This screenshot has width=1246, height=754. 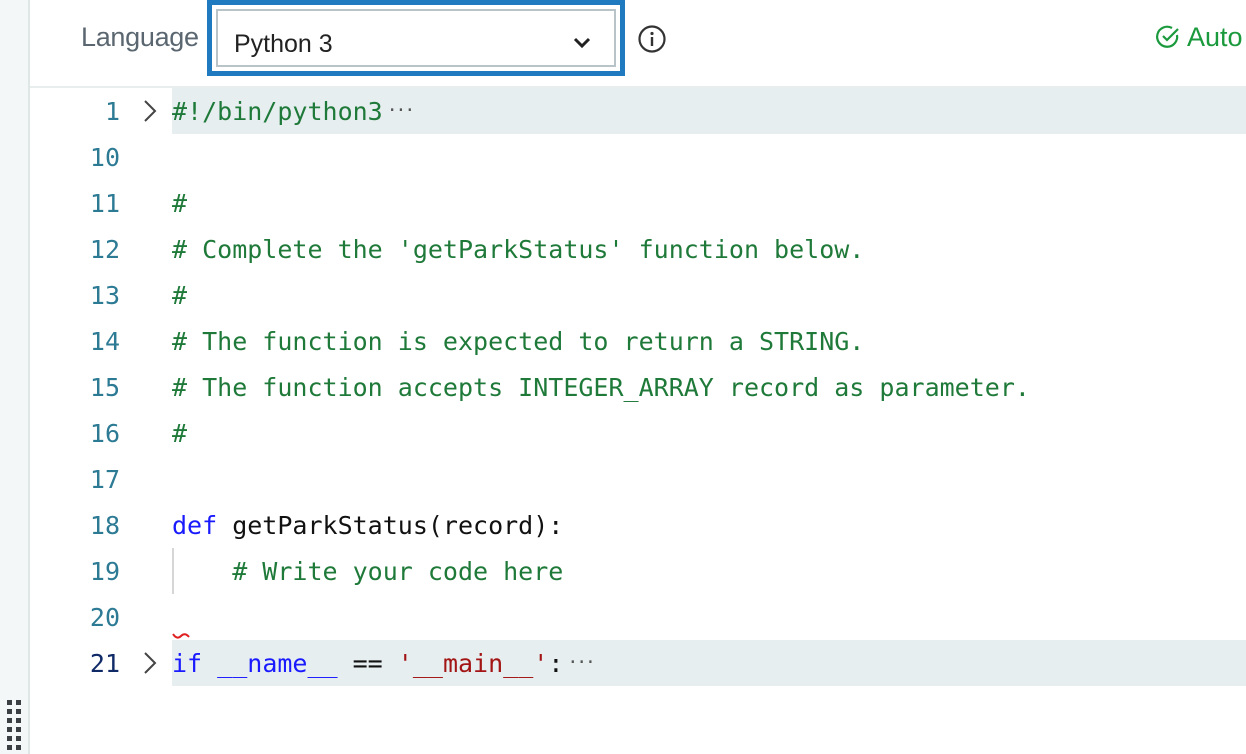 What do you see at coordinates (638, 203) in the screenshot?
I see `code-line: 11 #` at bounding box center [638, 203].